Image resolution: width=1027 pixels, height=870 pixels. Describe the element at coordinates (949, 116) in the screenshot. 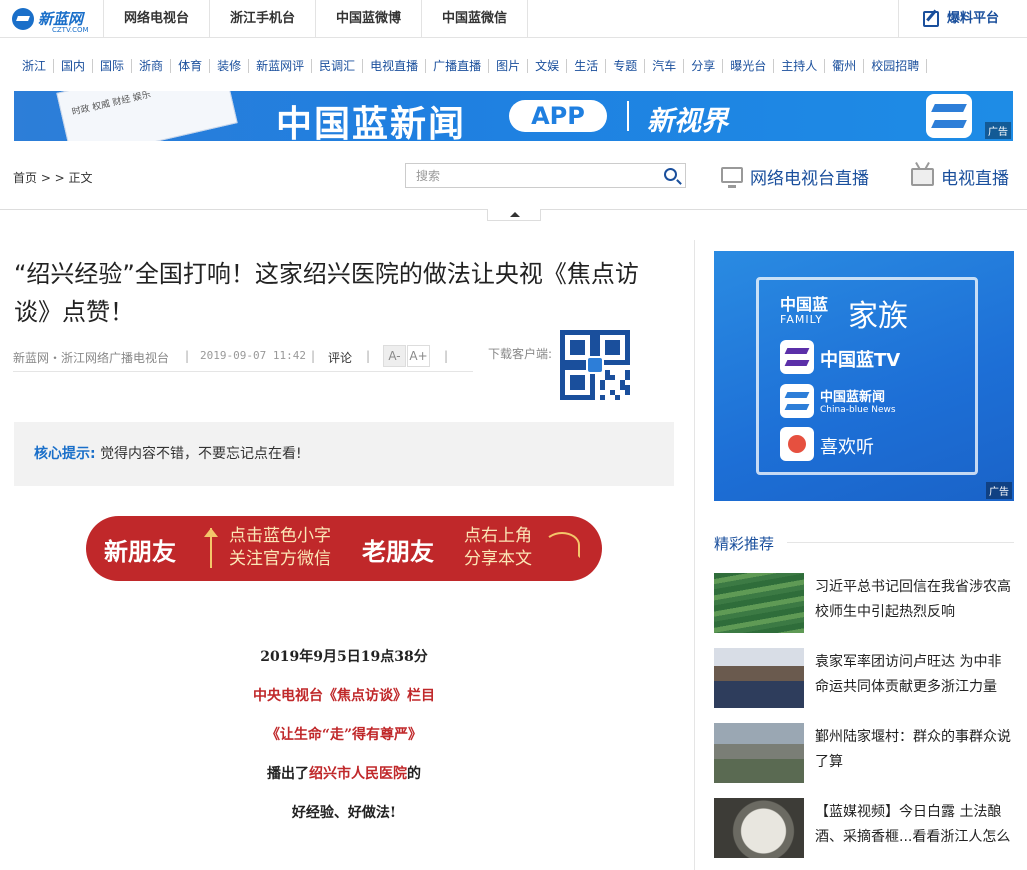

I see `zhejiang-tv-logo-icon` at that location.